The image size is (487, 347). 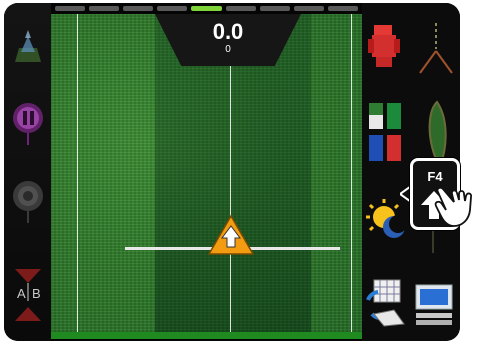 I want to click on tractor-icon, so click(x=384, y=46).